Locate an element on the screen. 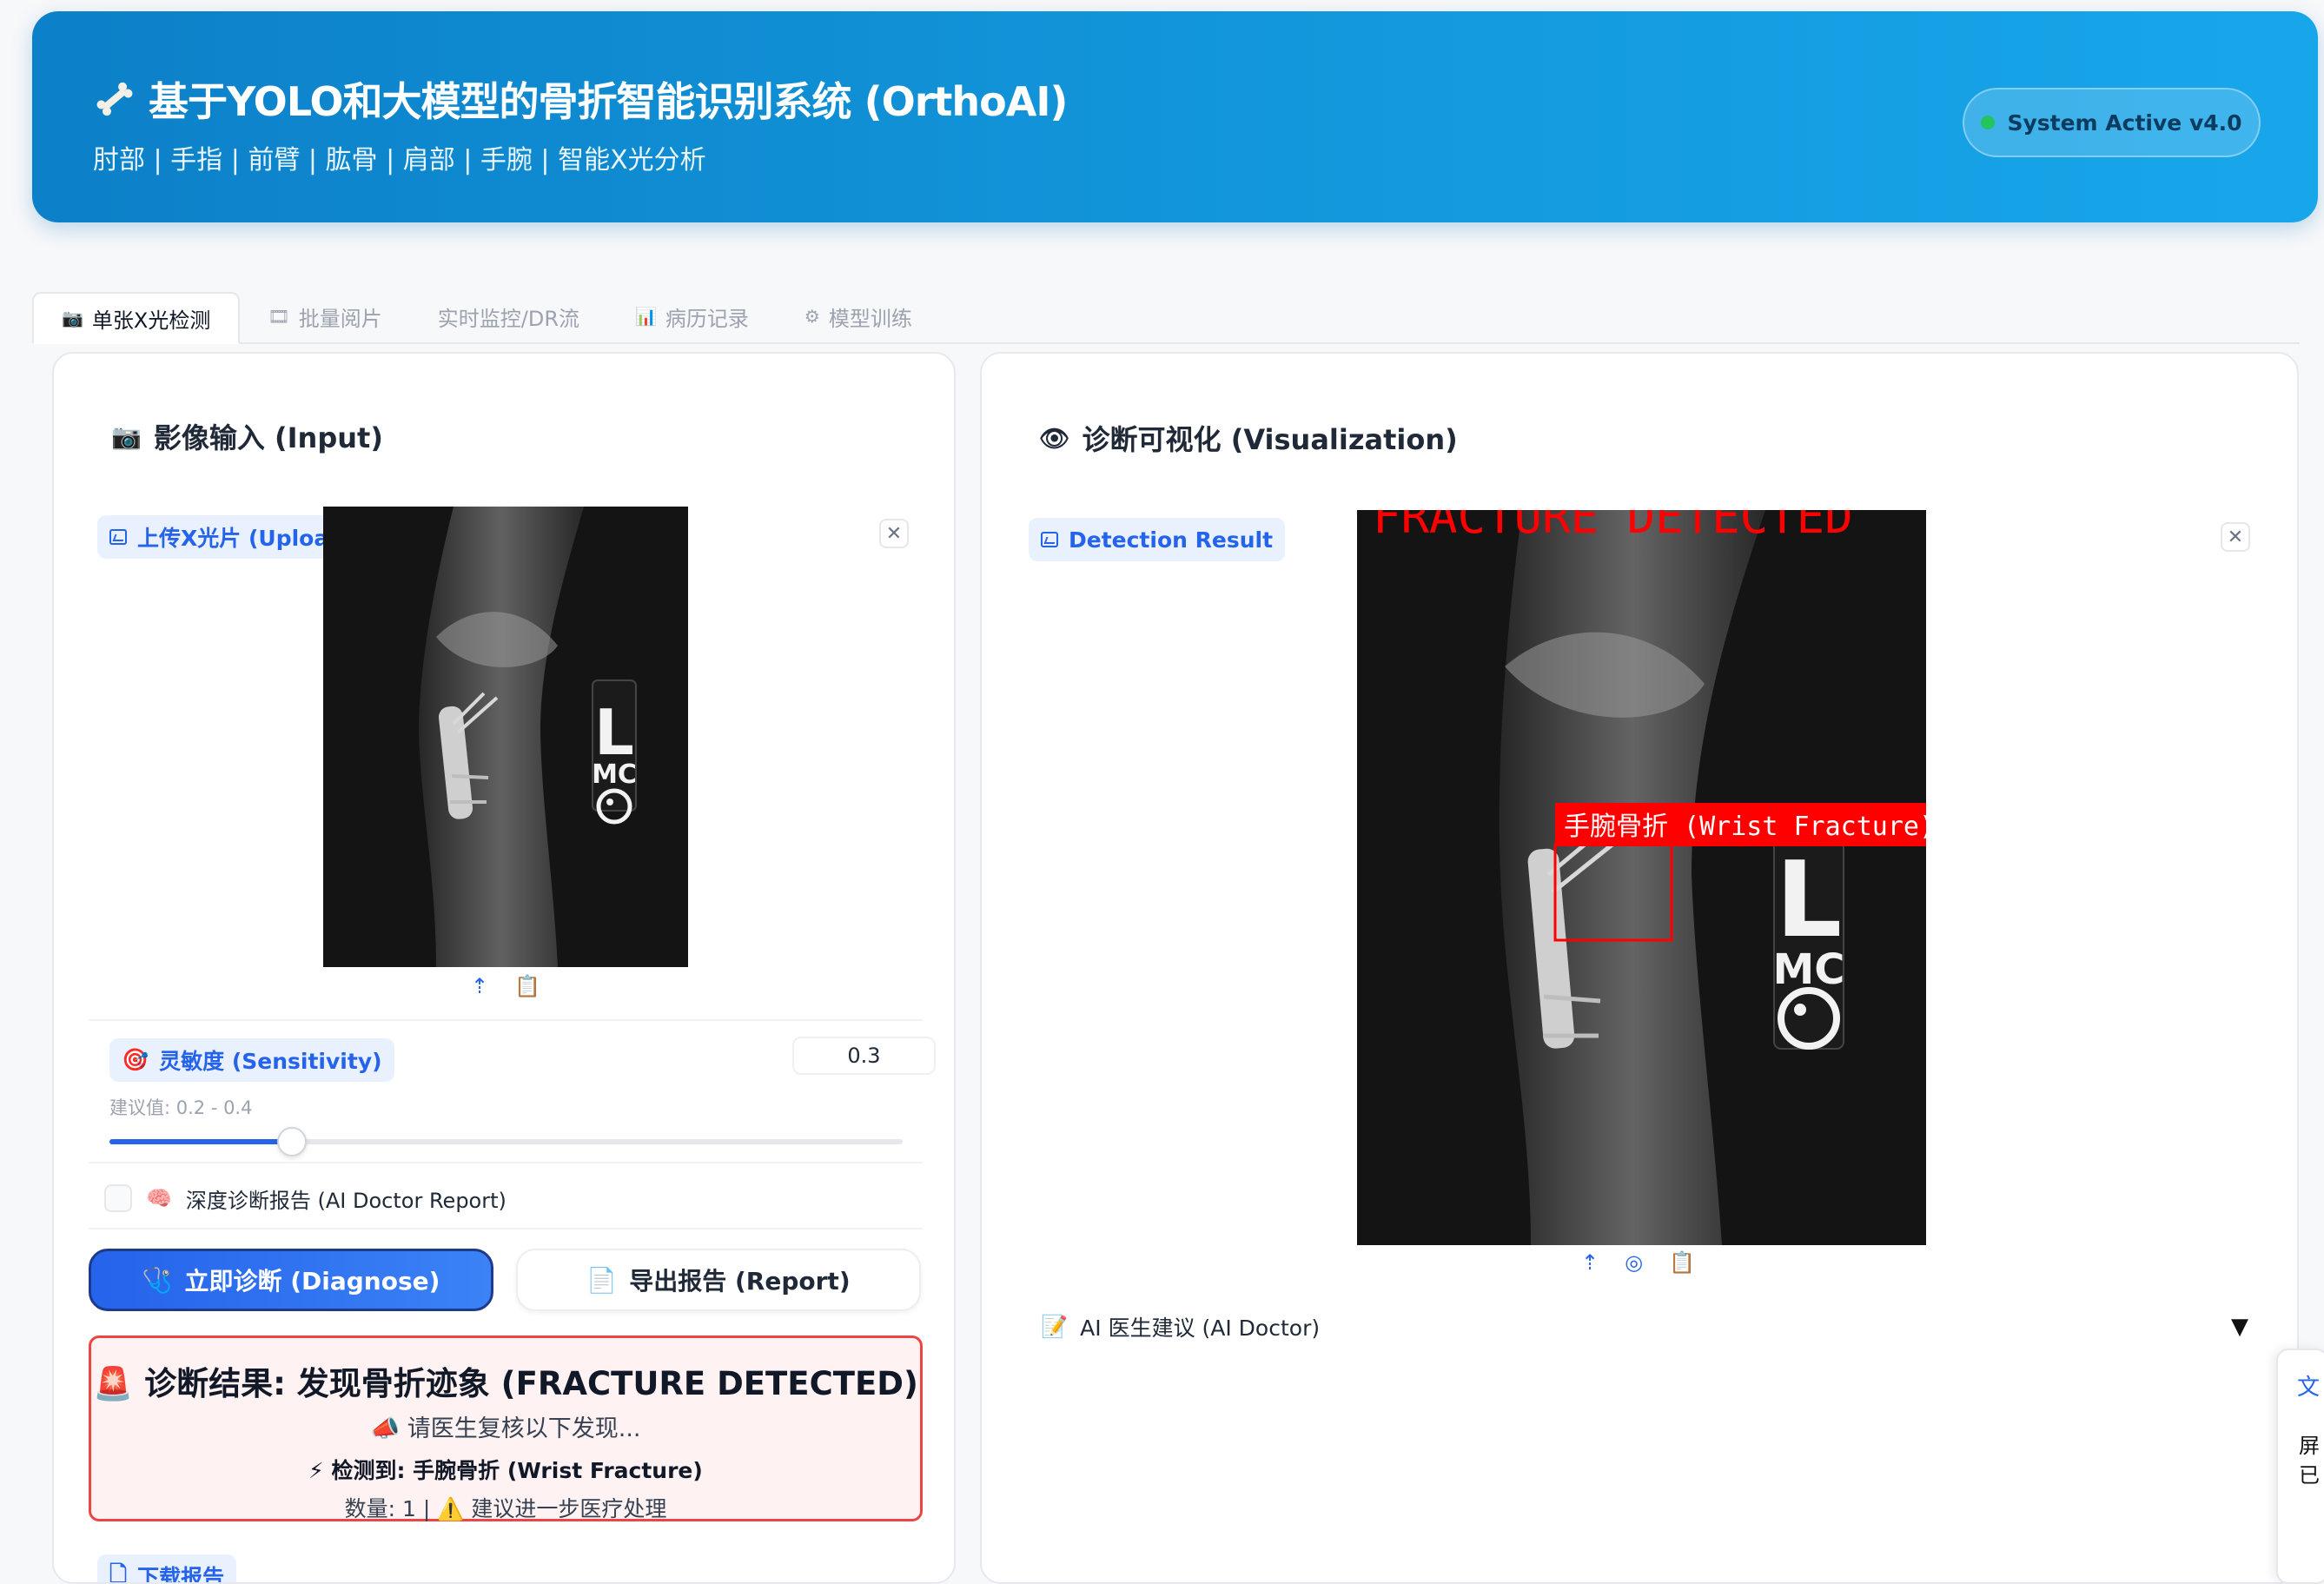  result-image-tools: ⇡ ◎ 📋 is located at coordinates (1638, 1262).